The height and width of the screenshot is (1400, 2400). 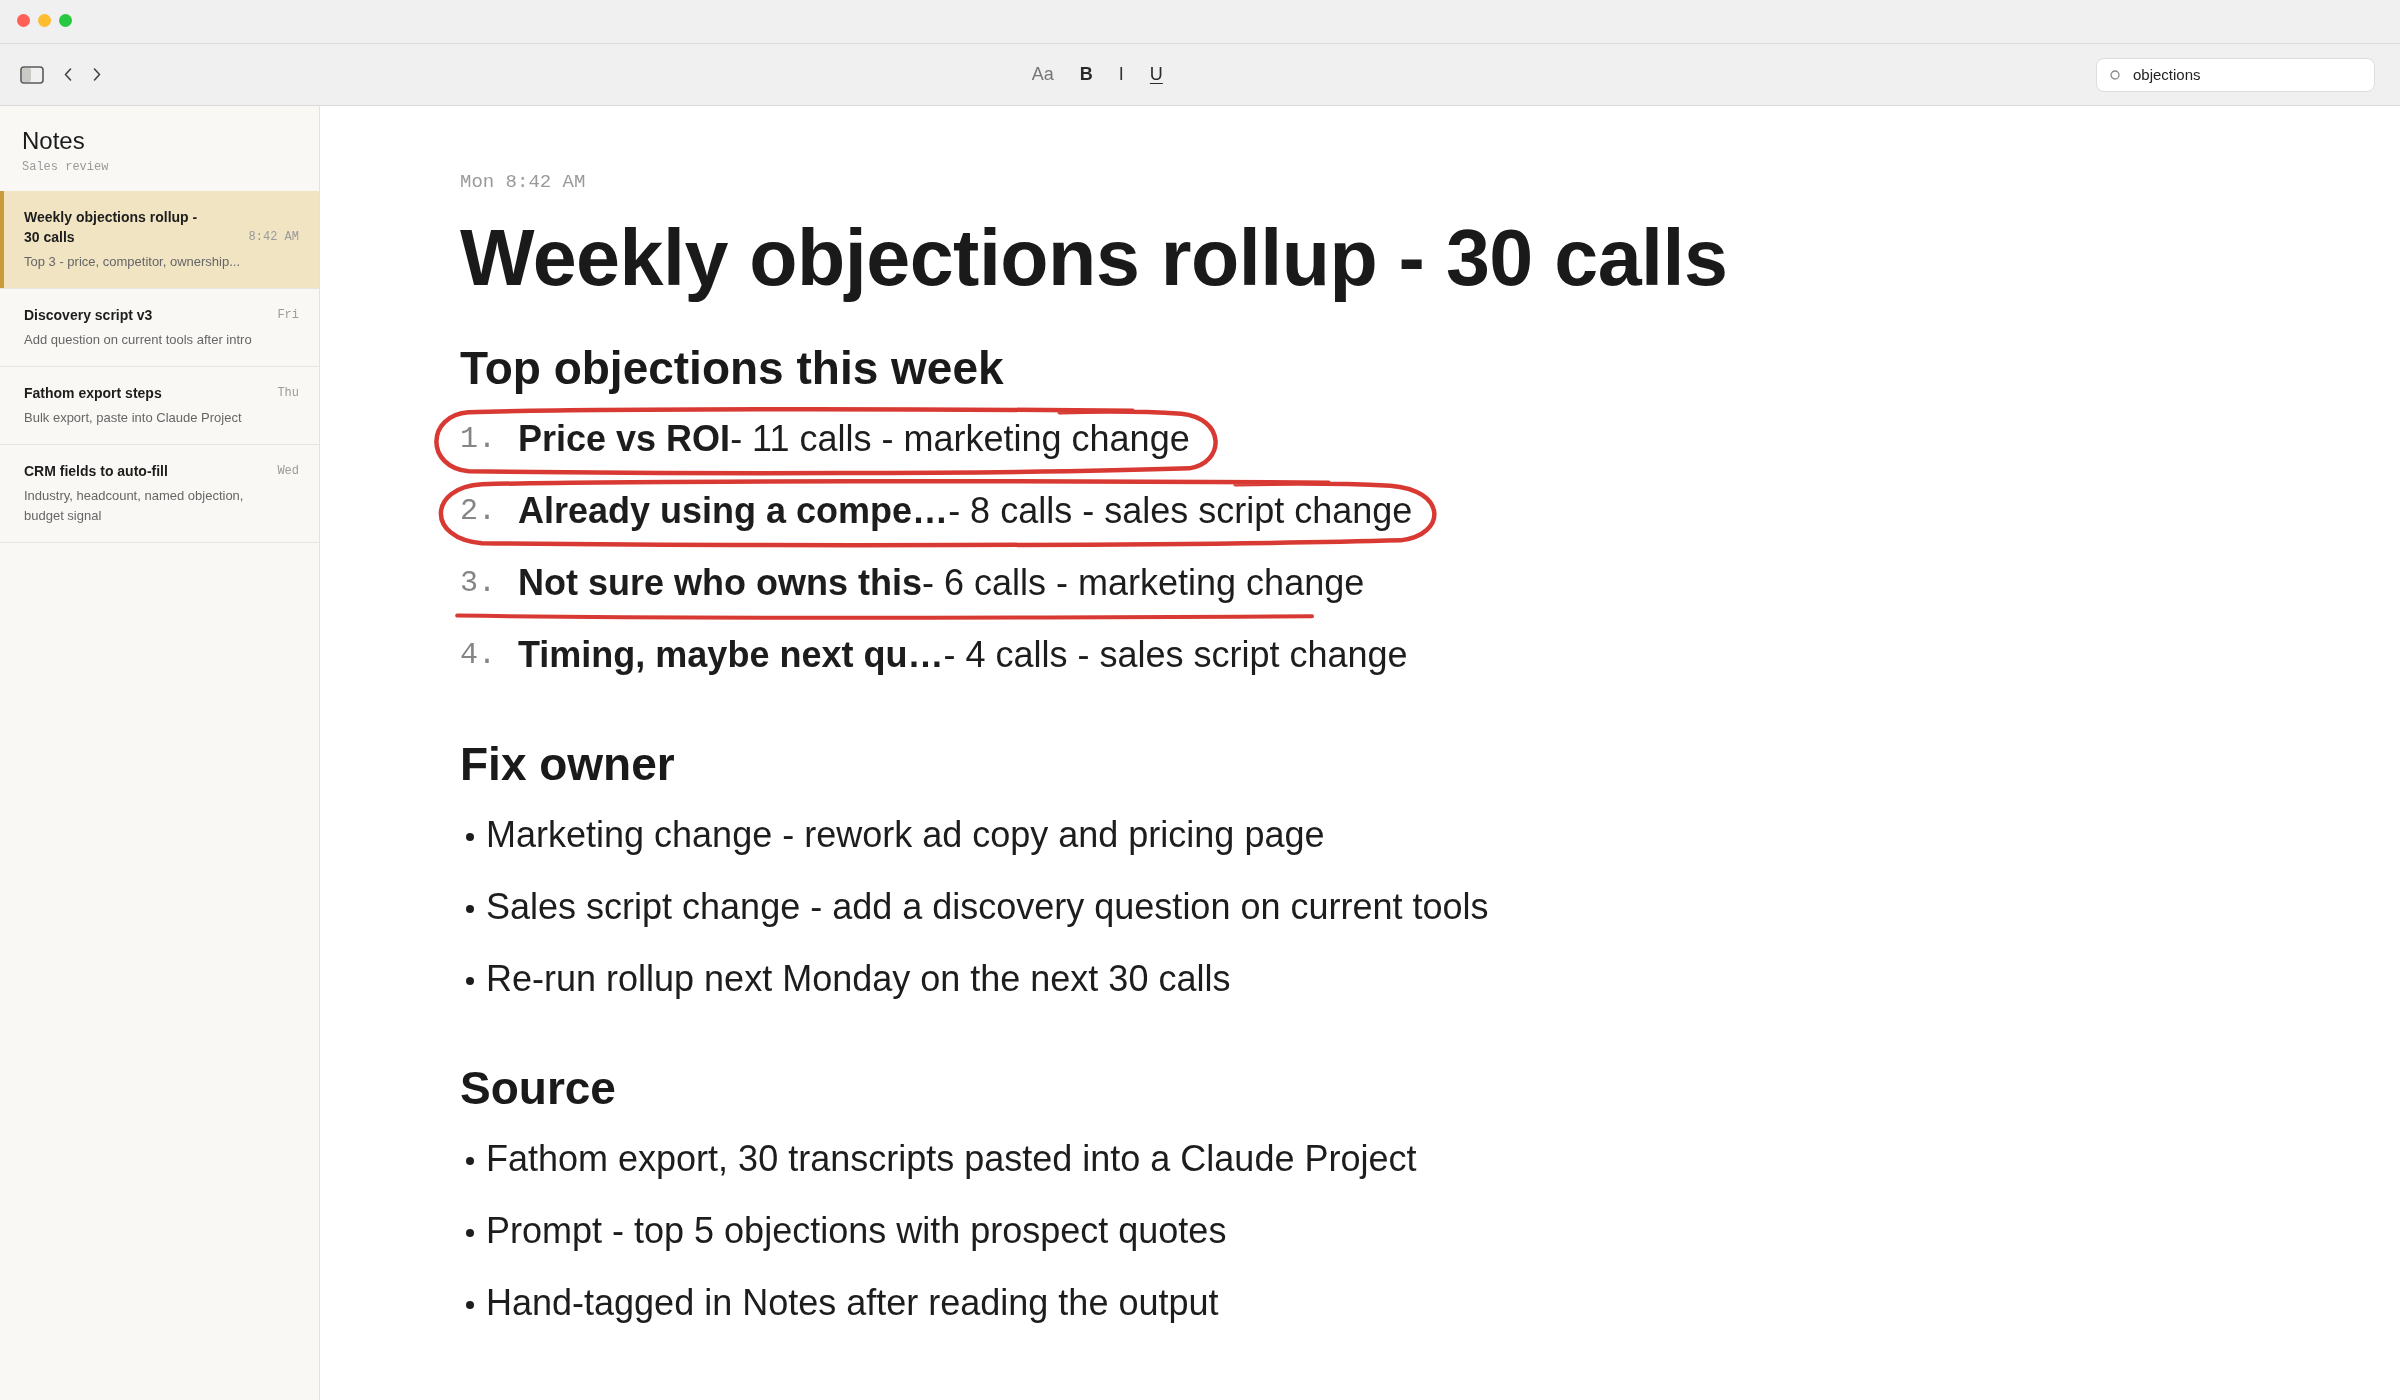 I want to click on note-title: Weekly objections rollup - 30 calls, so click(x=111, y=227).